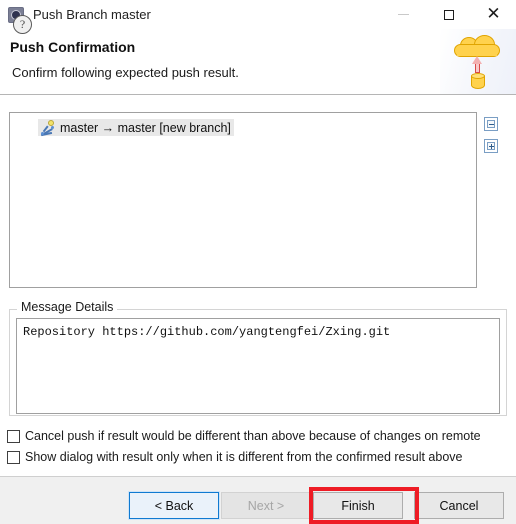 The image size is (516, 524). What do you see at coordinates (491, 146) in the screenshot?
I see `expand-all-button` at bounding box center [491, 146].